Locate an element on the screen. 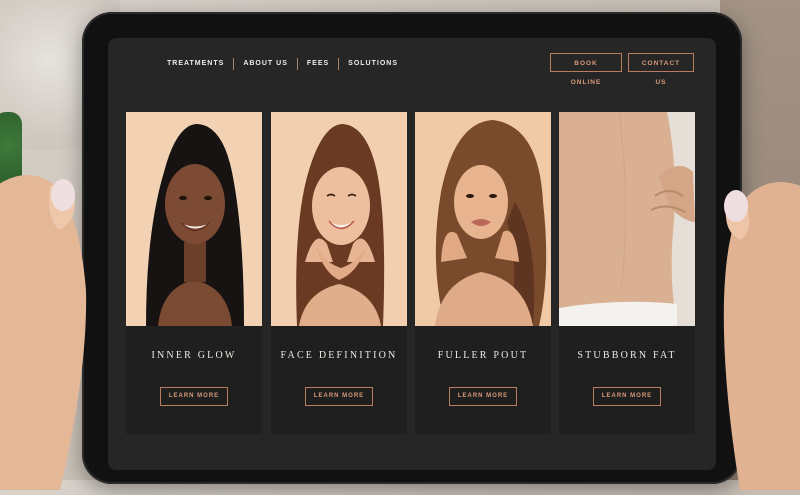  card-image-fuller-pout is located at coordinates (483, 219).